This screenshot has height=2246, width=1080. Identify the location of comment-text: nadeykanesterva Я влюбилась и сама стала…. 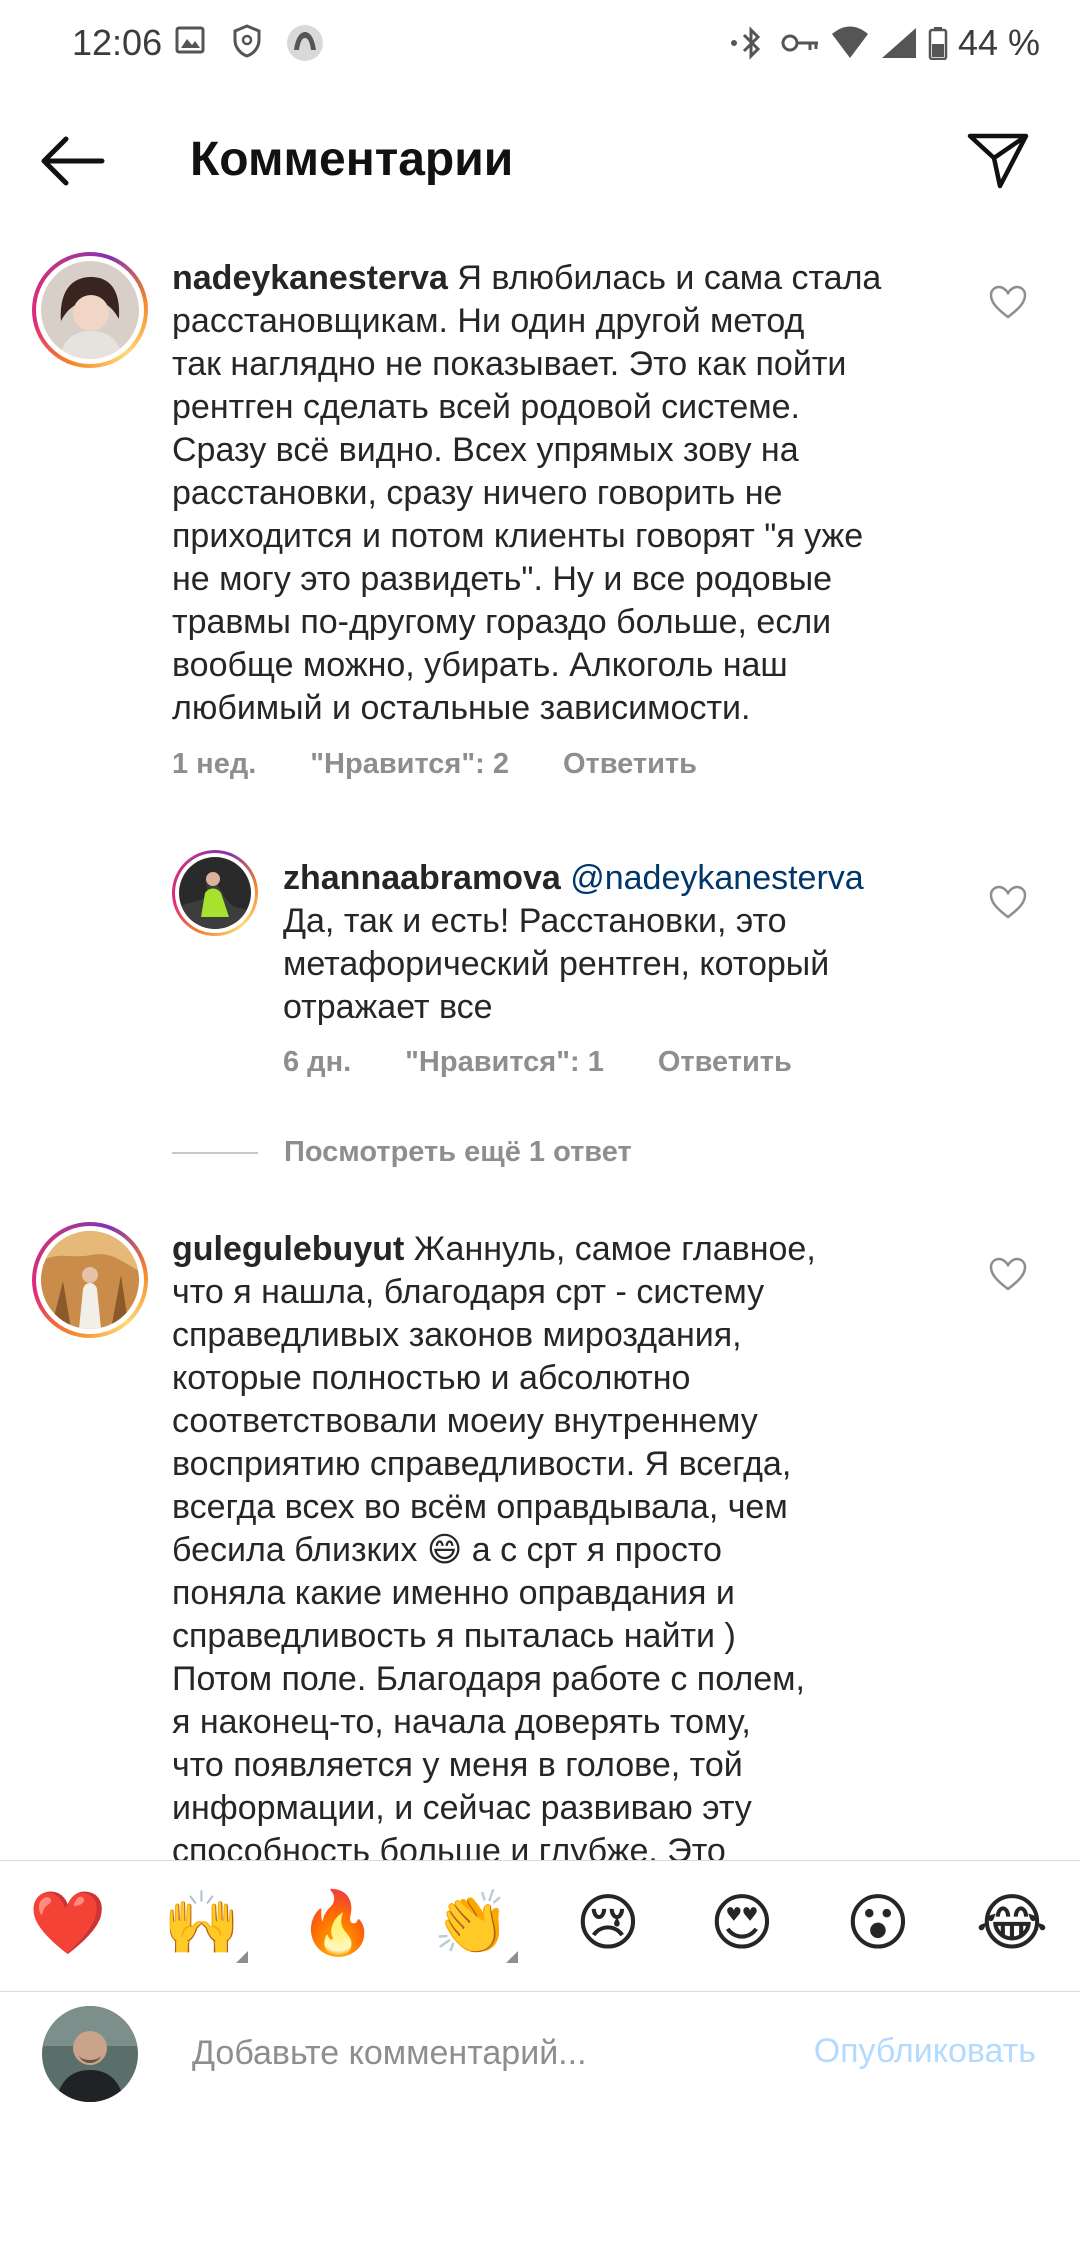
(527, 493).